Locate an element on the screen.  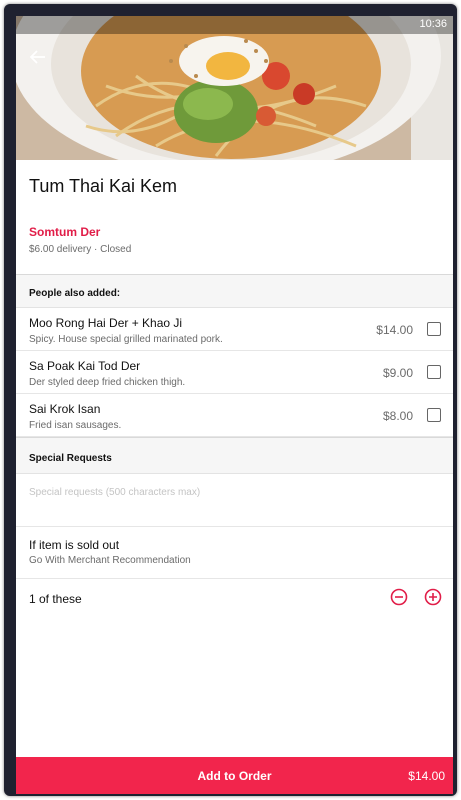
order-total: $14.00 is located at coordinates (426, 776).